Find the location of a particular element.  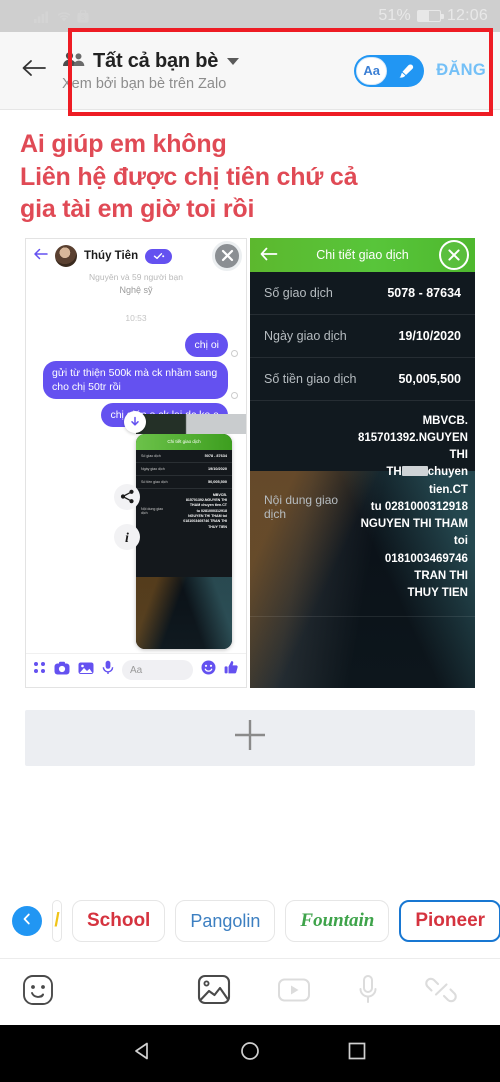

header-actions: Aa ĐĂNG is located at coordinates (422, 70).